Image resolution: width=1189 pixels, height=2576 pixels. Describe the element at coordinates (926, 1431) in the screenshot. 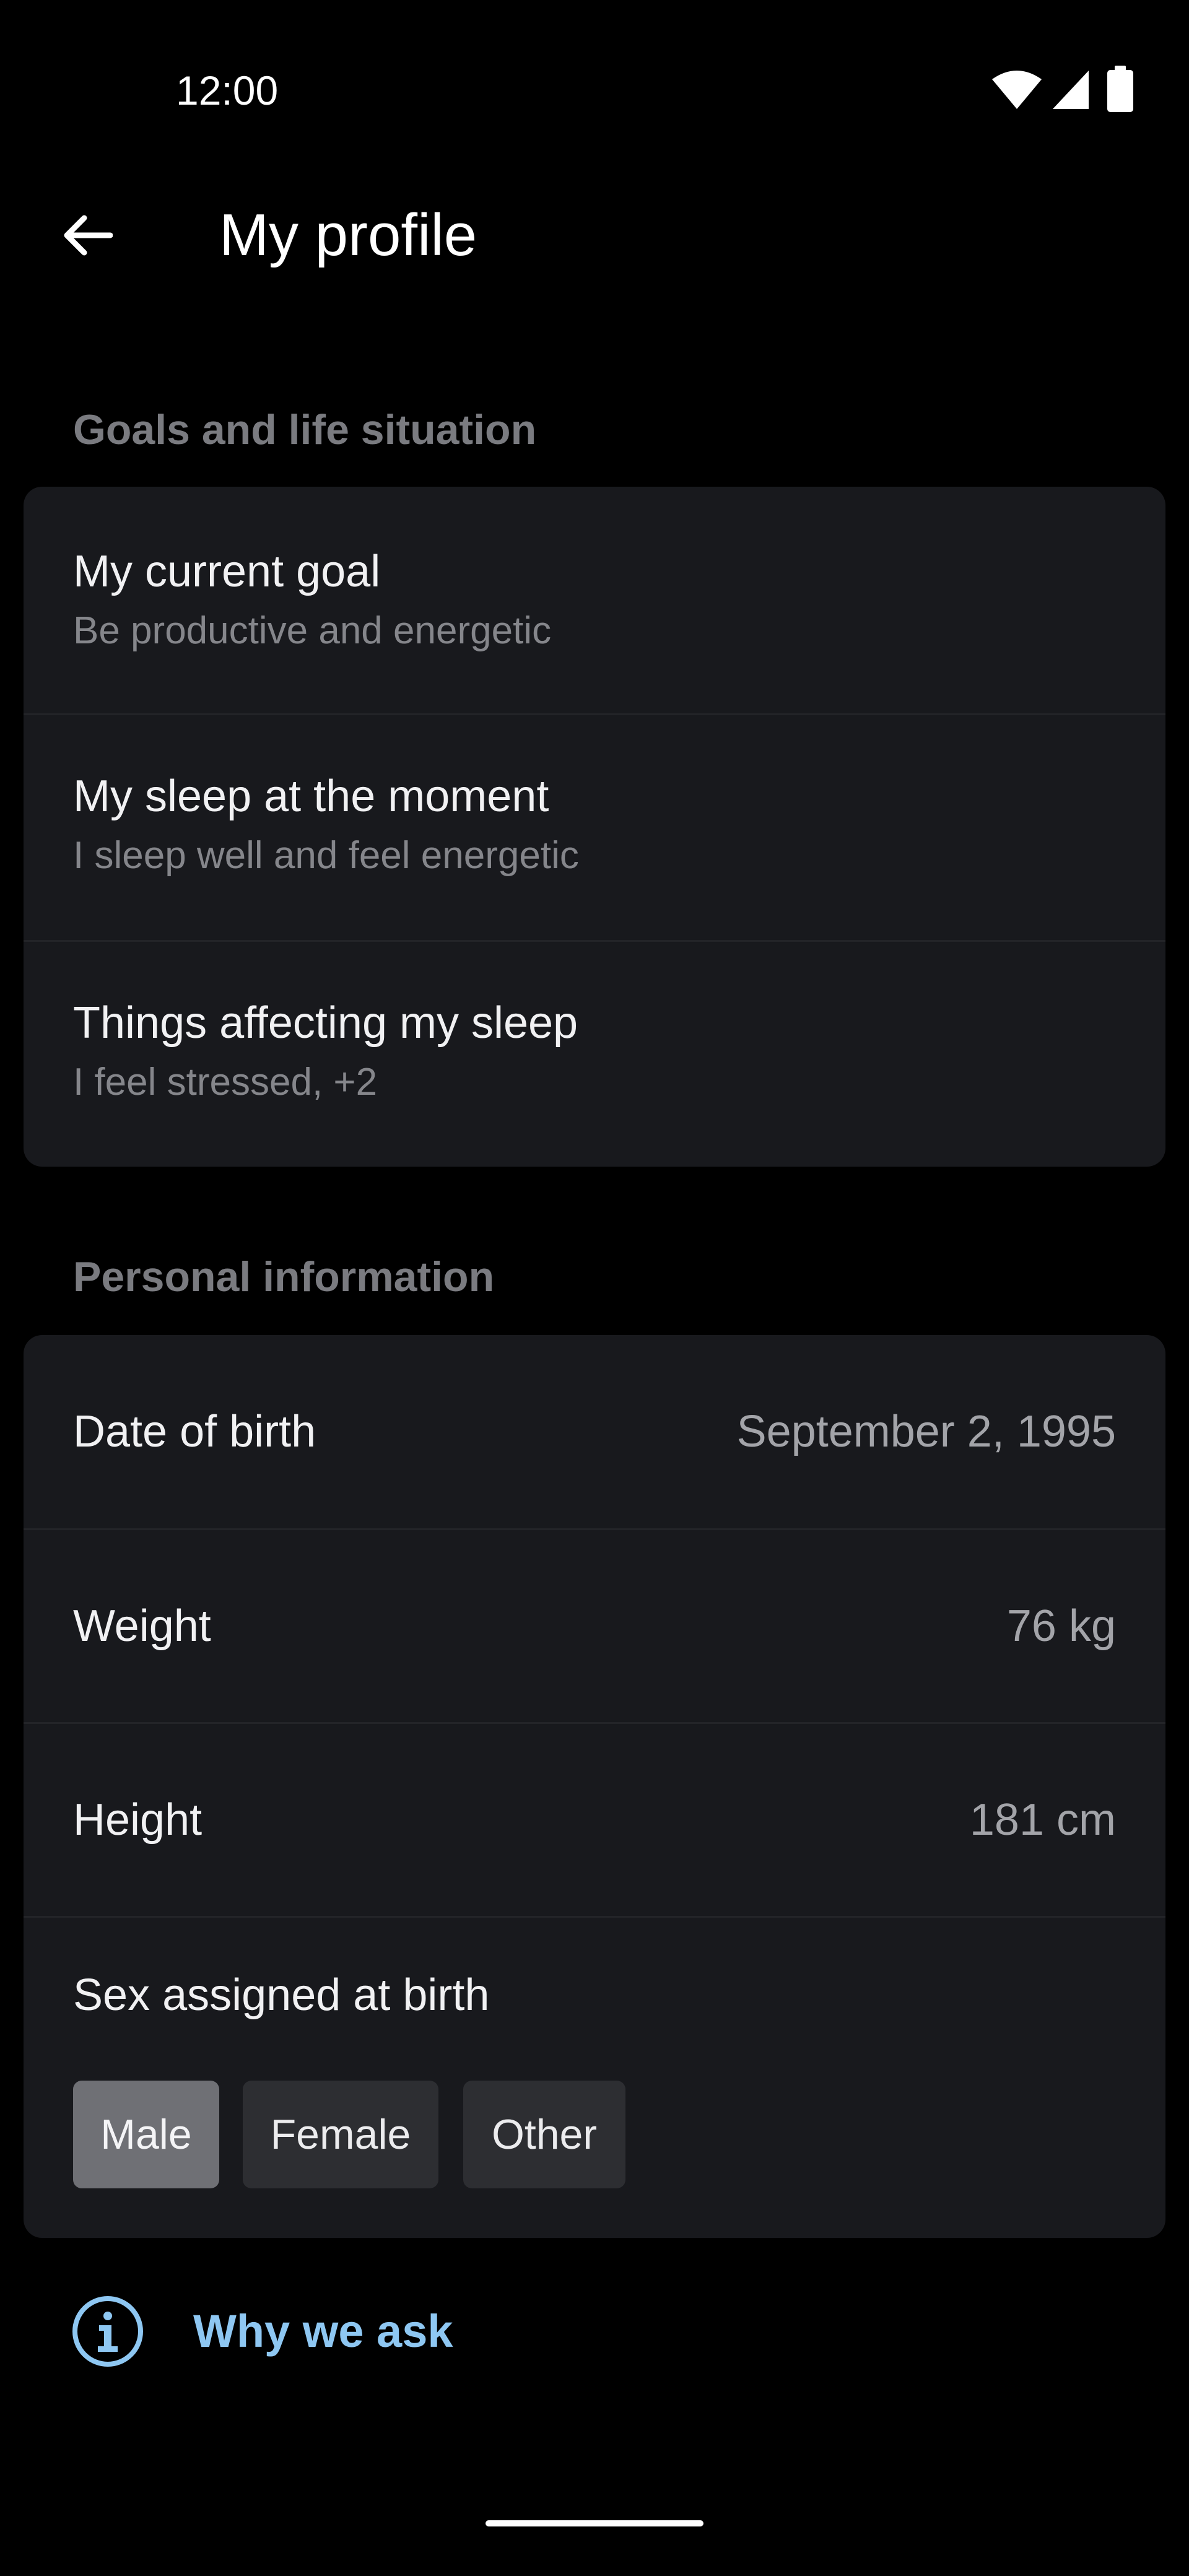

I see `row-value: September 2, 1995` at that location.